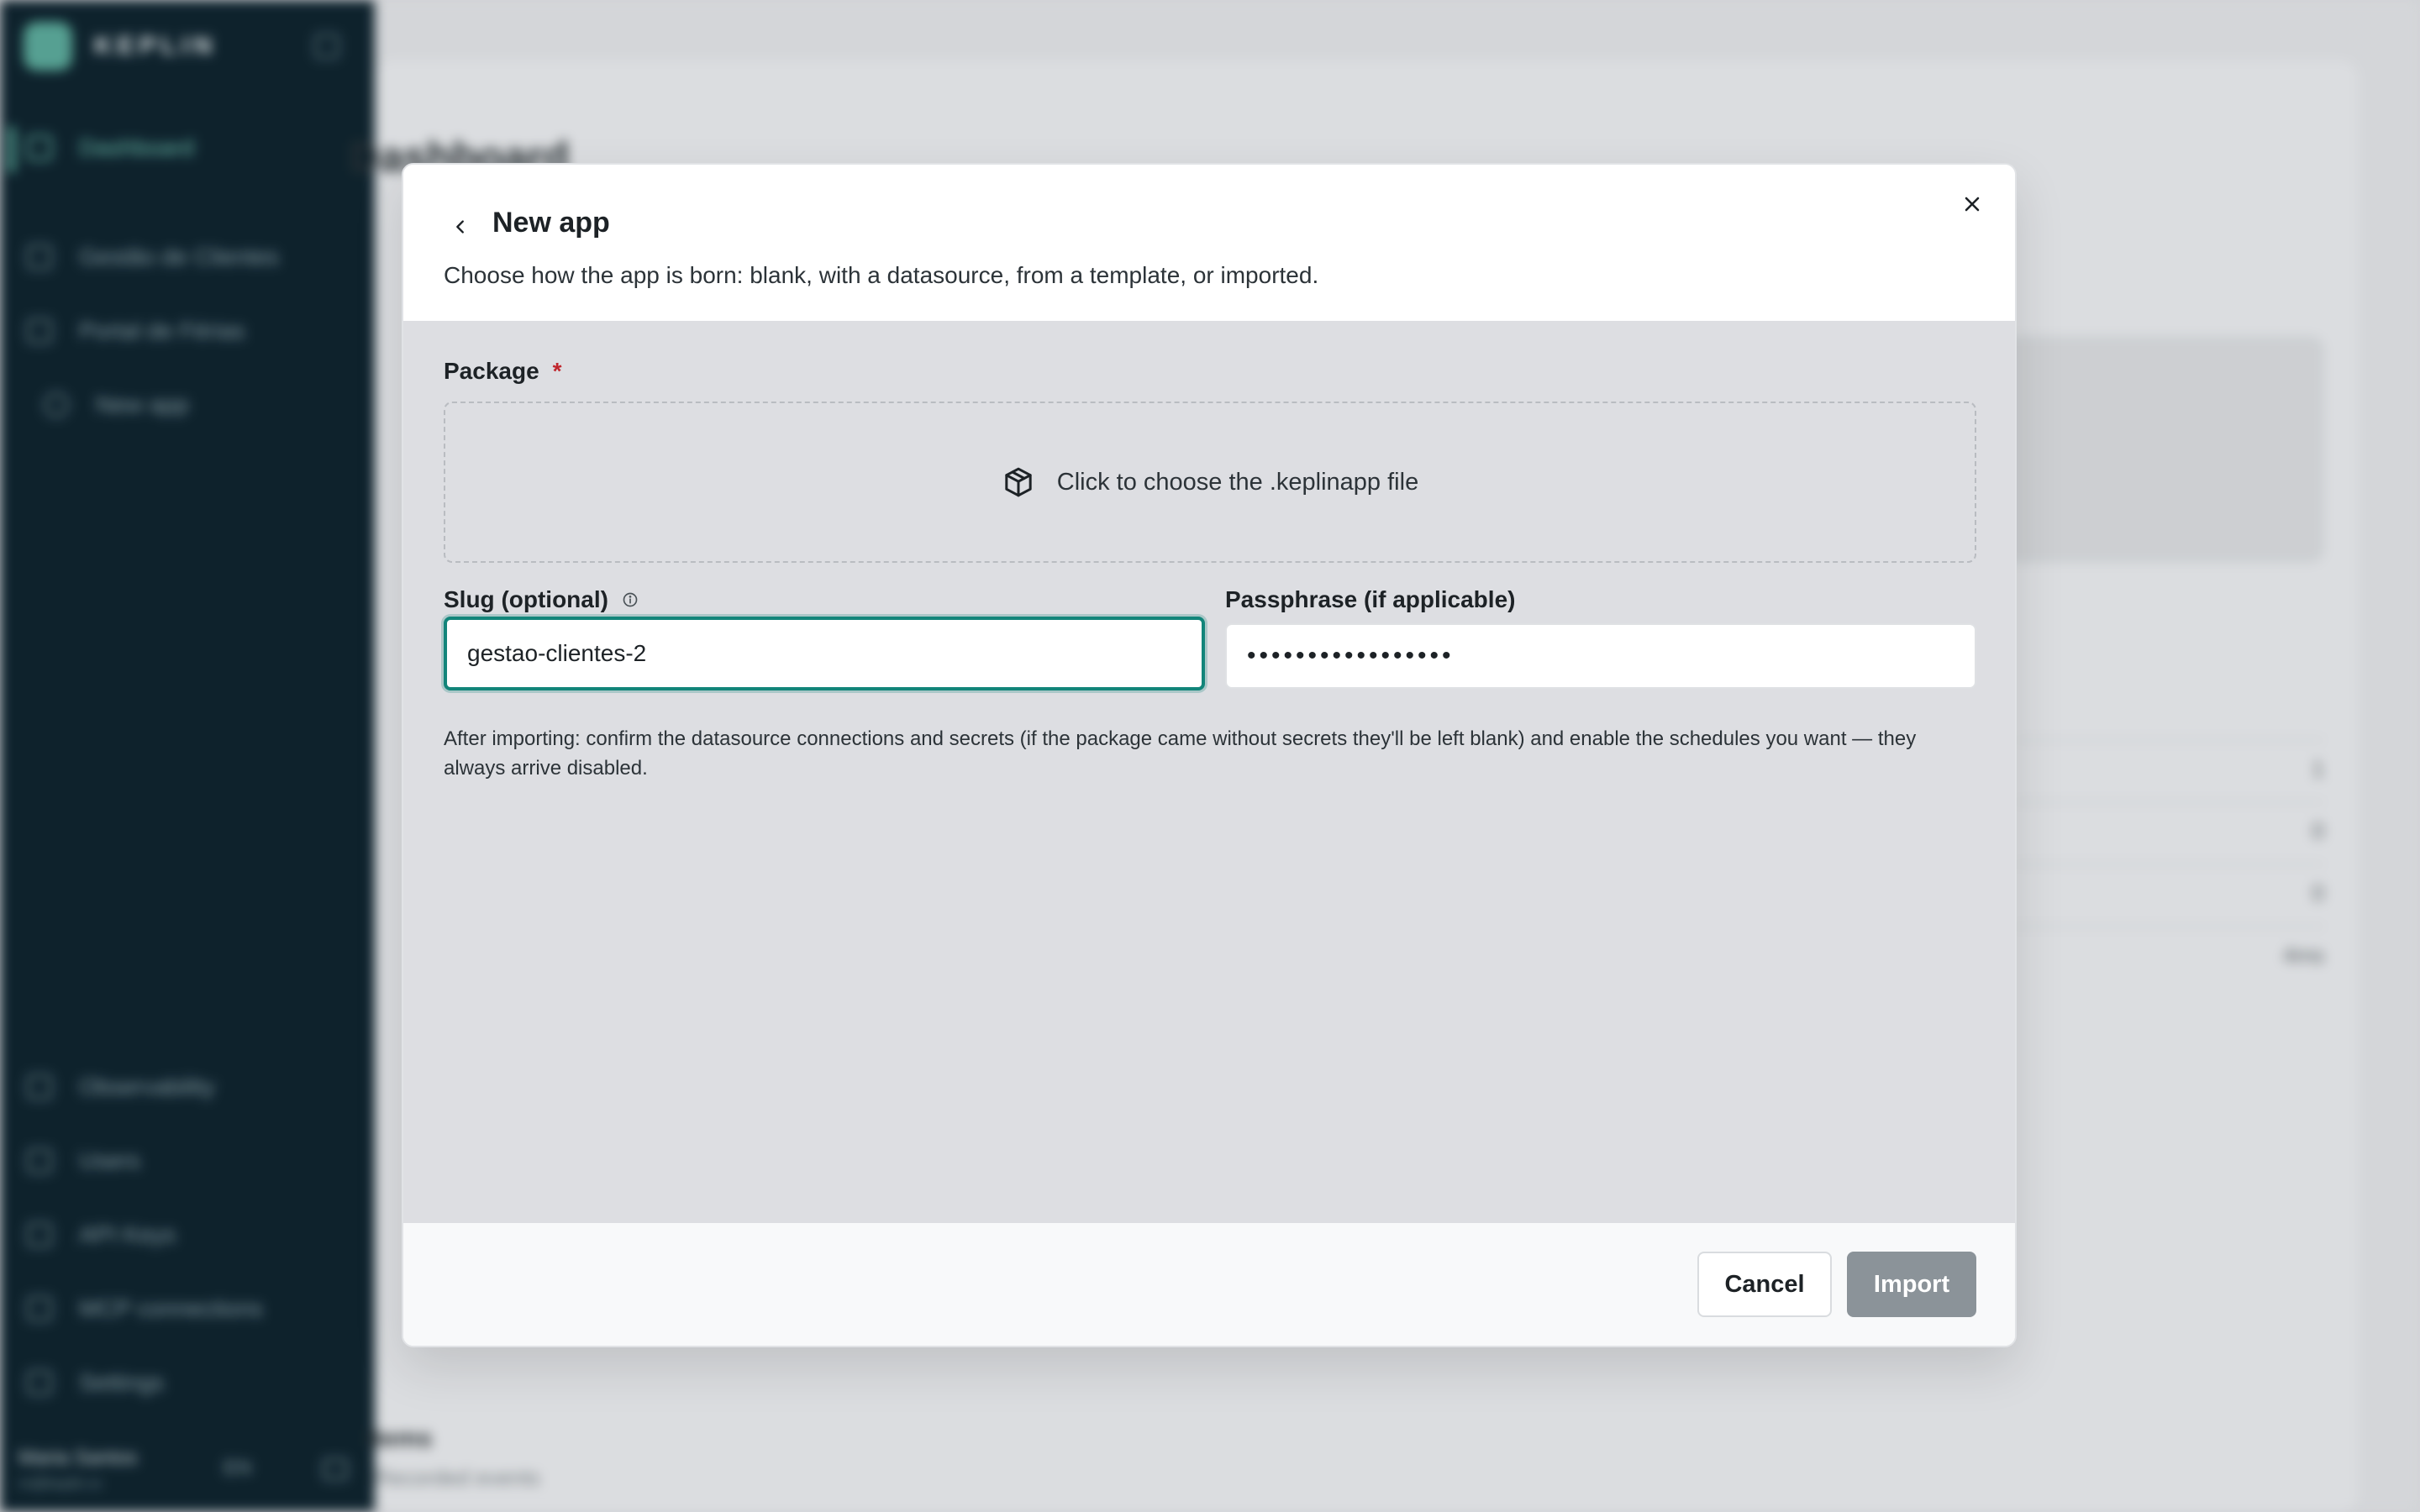 The height and width of the screenshot is (1512, 2420). I want to click on slug-label: Slug (optional), so click(541, 599).